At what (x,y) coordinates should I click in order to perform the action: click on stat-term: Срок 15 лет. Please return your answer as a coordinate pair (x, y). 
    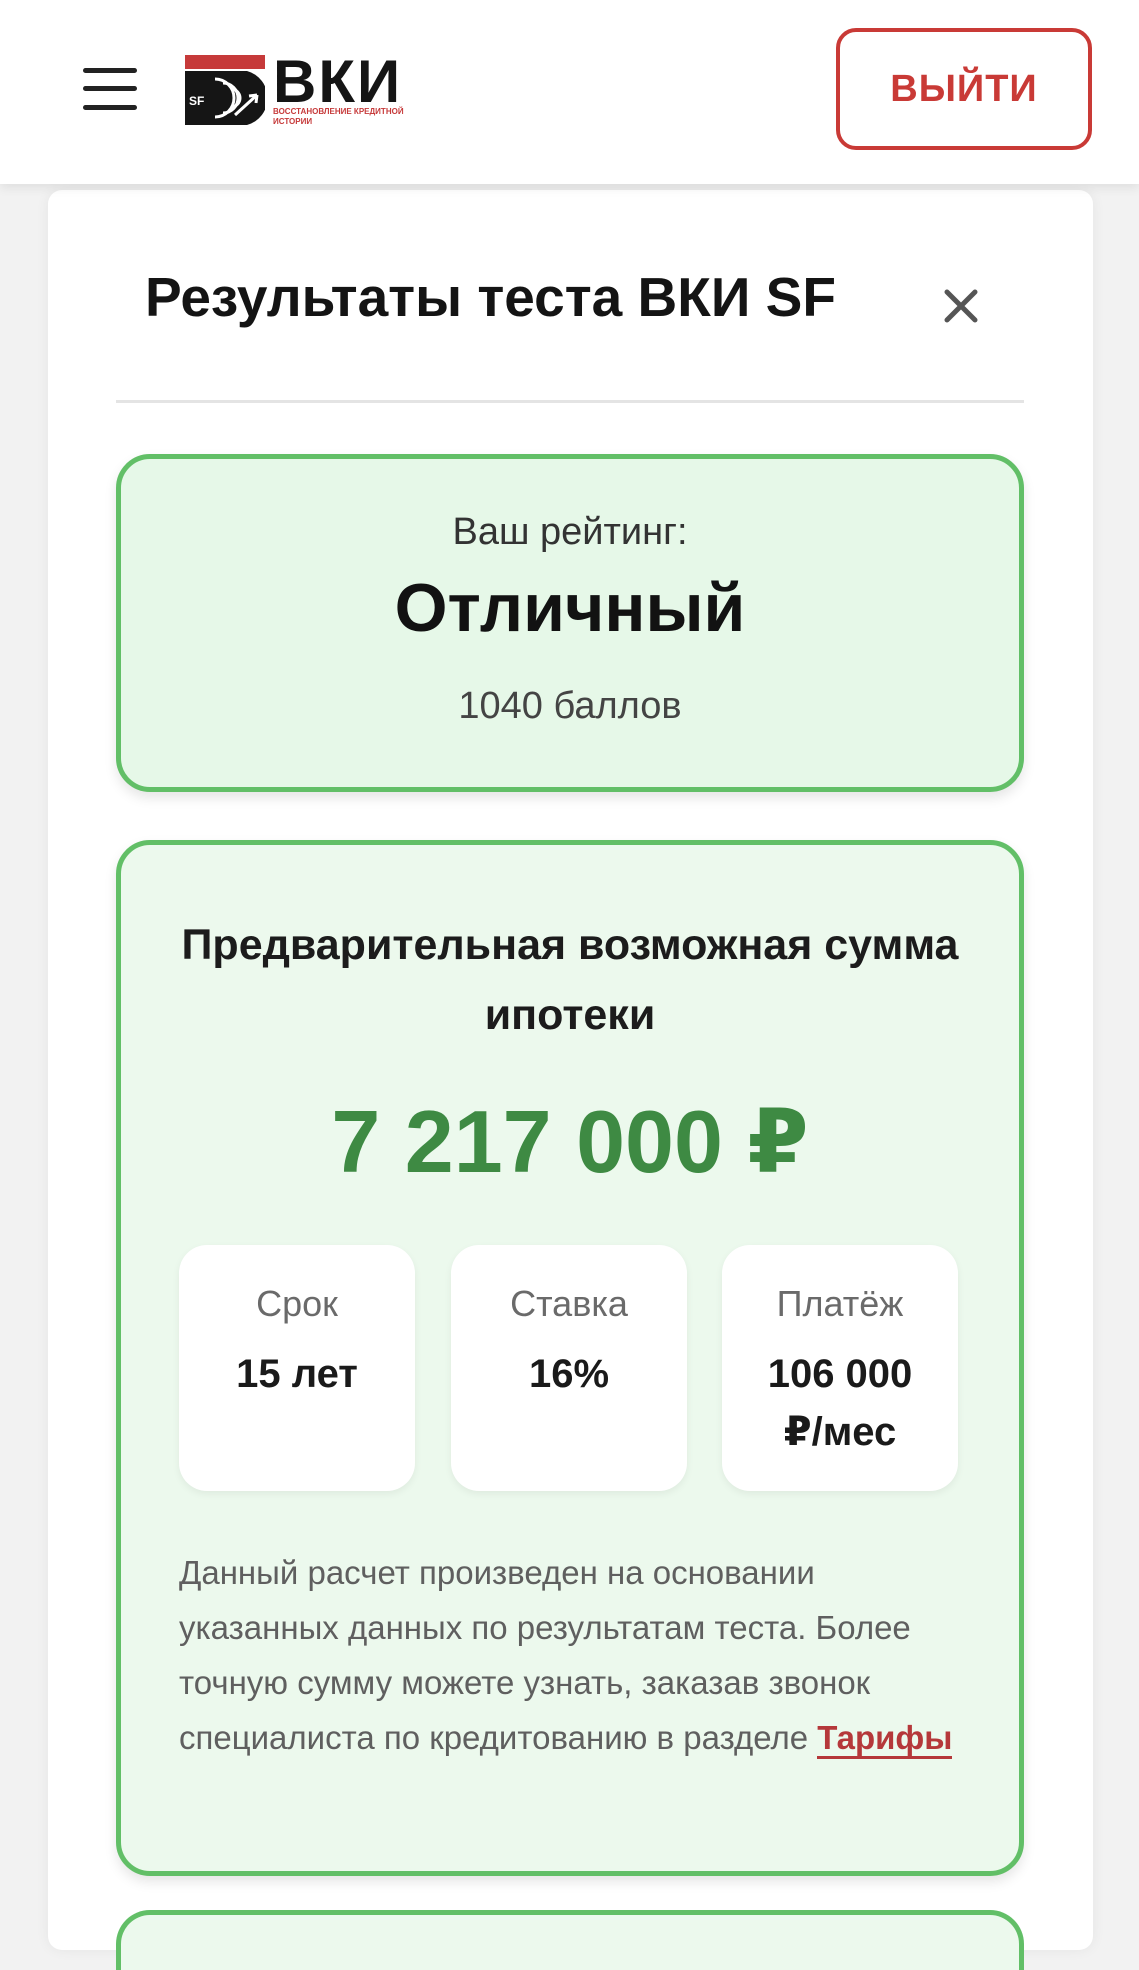
    Looking at the image, I should click on (297, 1368).